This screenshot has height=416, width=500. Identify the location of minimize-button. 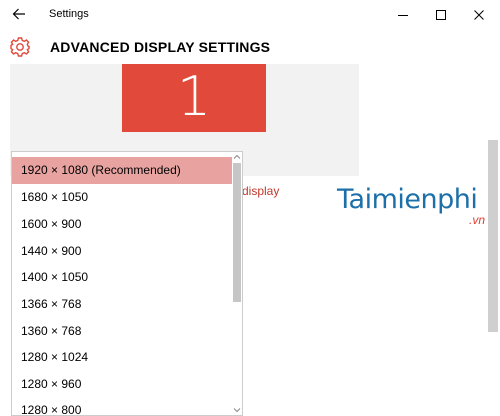
(403, 15).